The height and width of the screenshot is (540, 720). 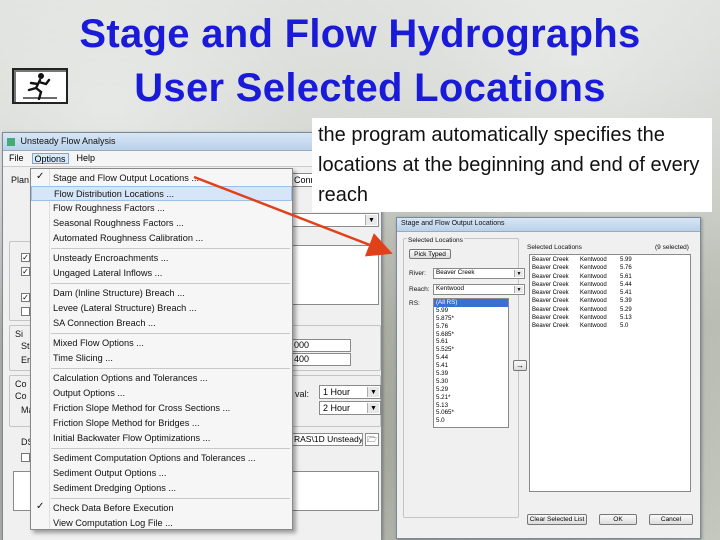 I want to click on add-location-button: →, so click(x=520, y=365).